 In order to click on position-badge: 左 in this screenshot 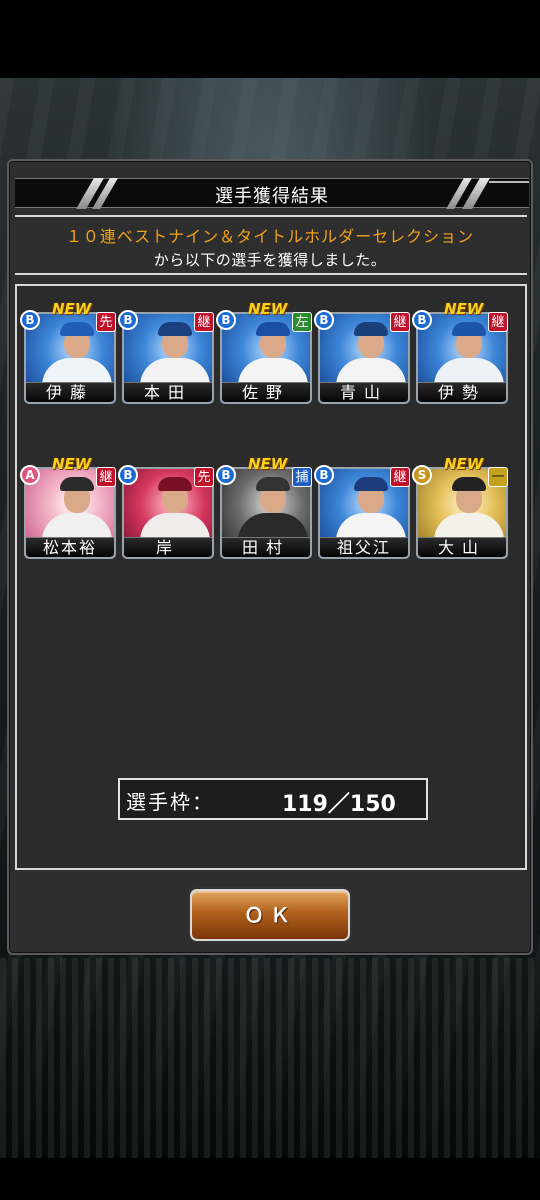, I will do `click(302, 322)`.